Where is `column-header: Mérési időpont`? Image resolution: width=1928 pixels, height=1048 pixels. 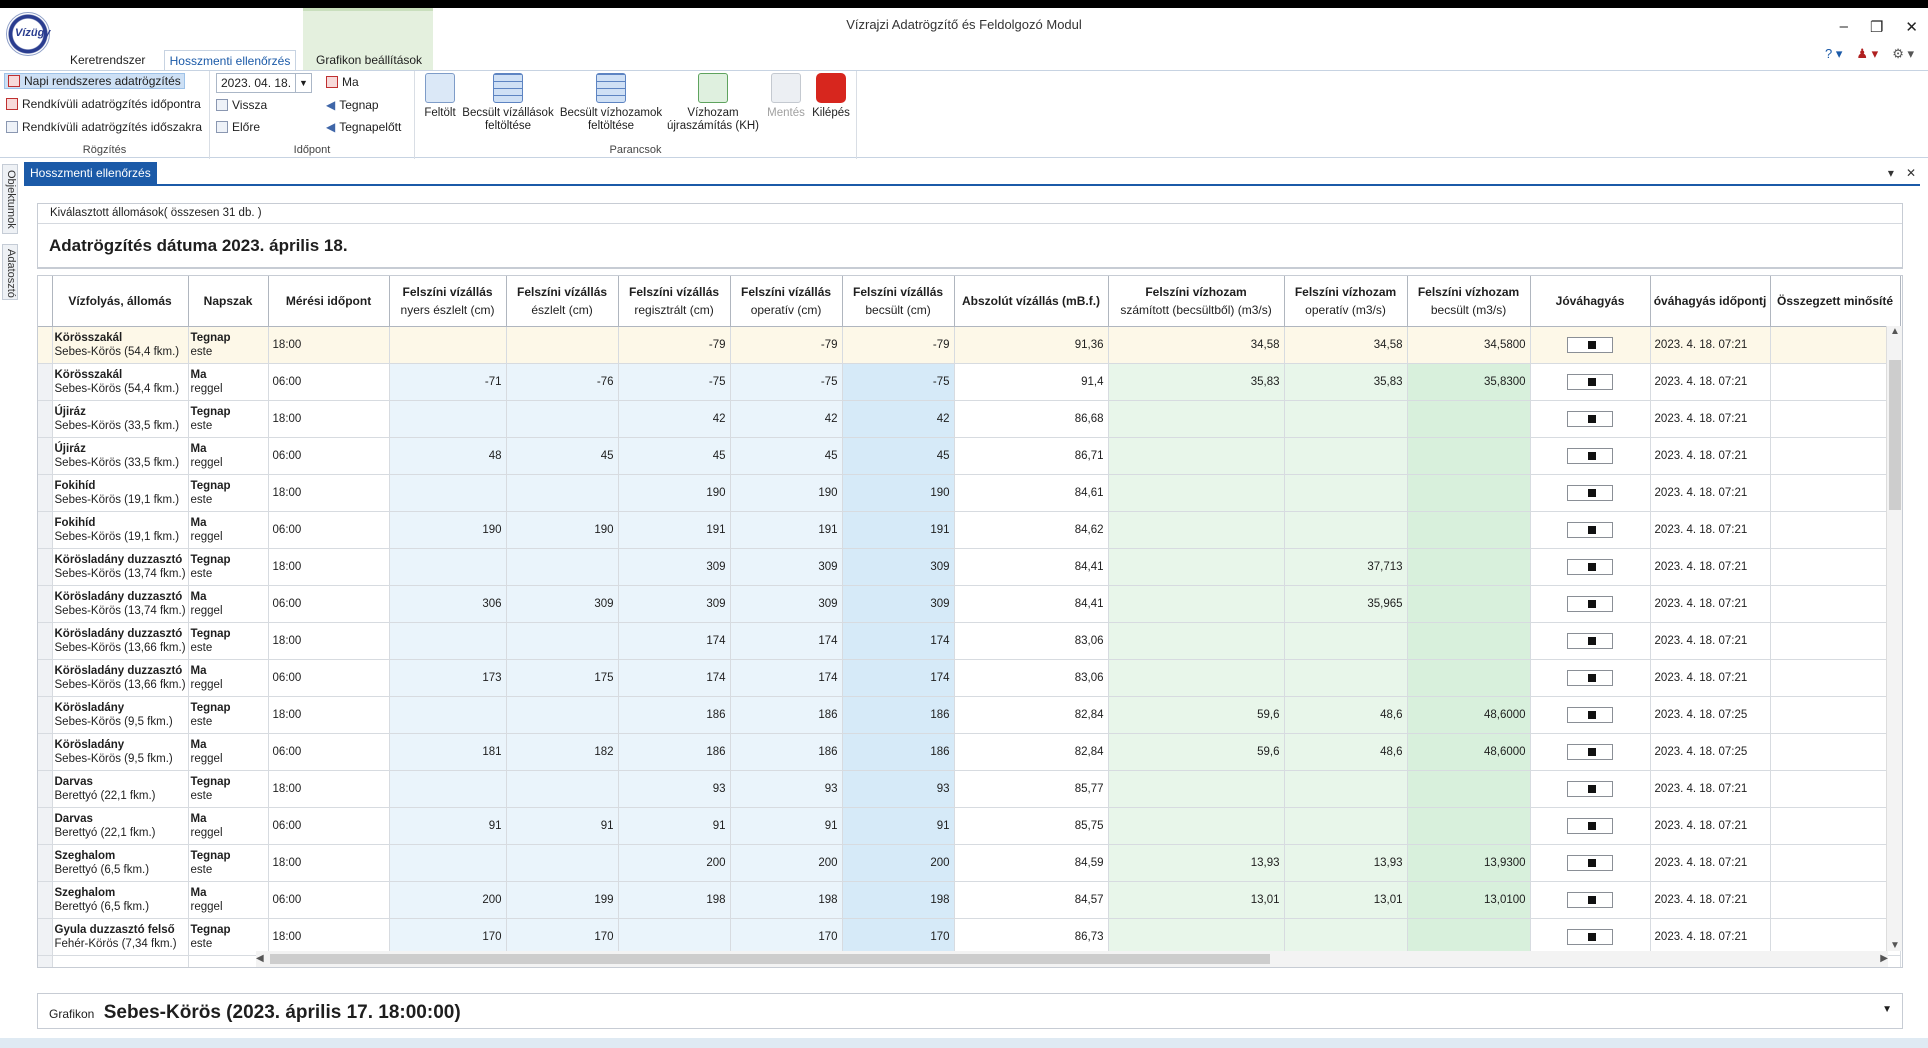
column-header: Mérési időpont is located at coordinates (329, 301).